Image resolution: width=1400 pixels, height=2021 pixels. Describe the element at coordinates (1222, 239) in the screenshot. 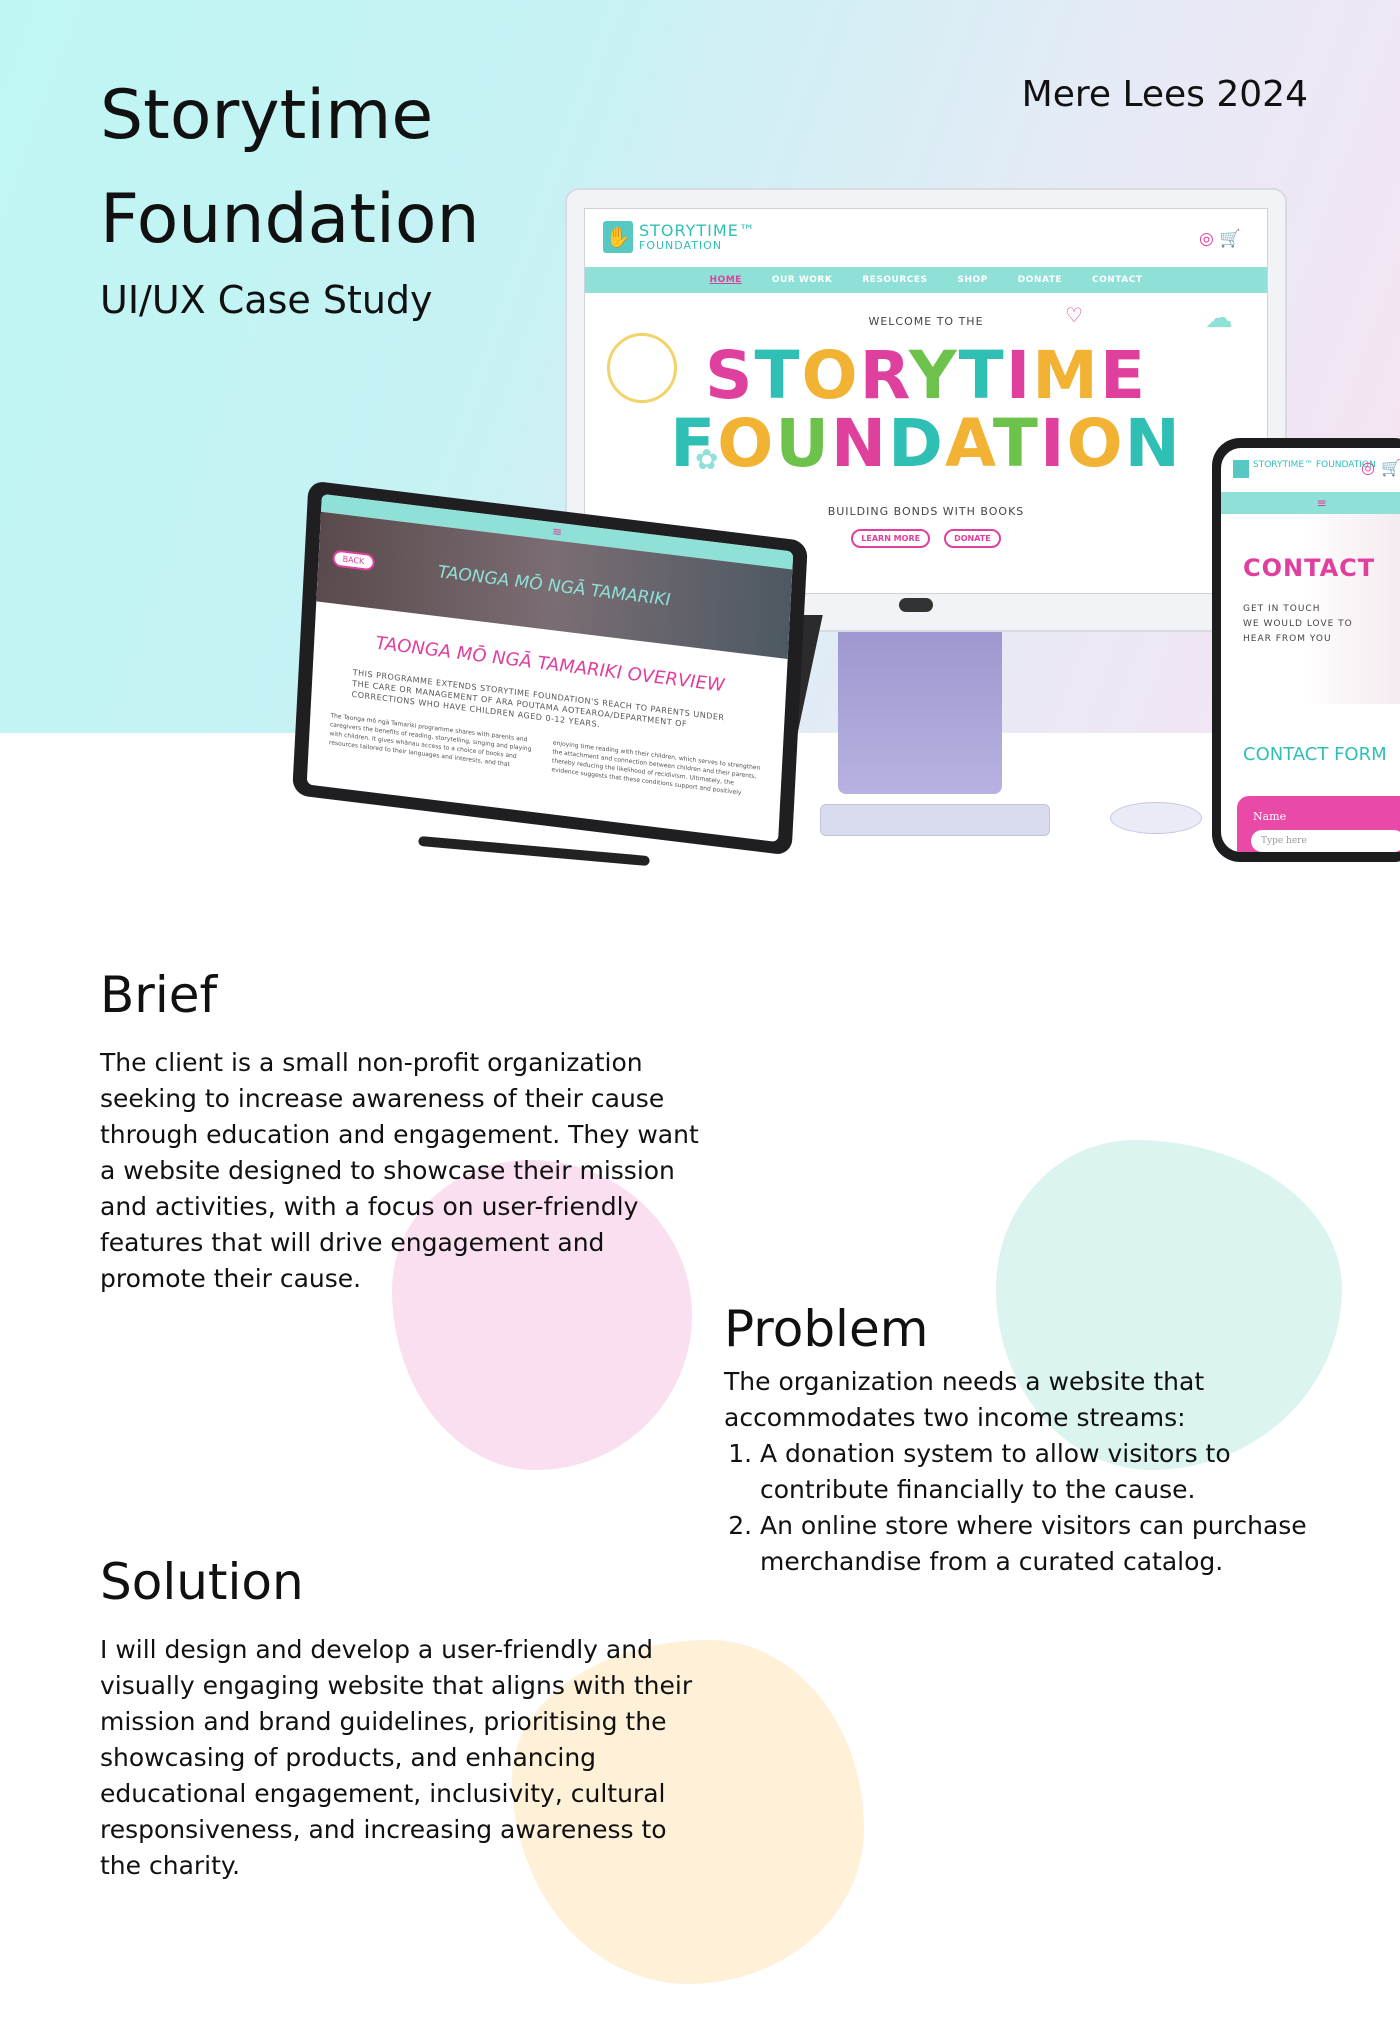

I see `account-cart-icons: ◎🛒` at that location.